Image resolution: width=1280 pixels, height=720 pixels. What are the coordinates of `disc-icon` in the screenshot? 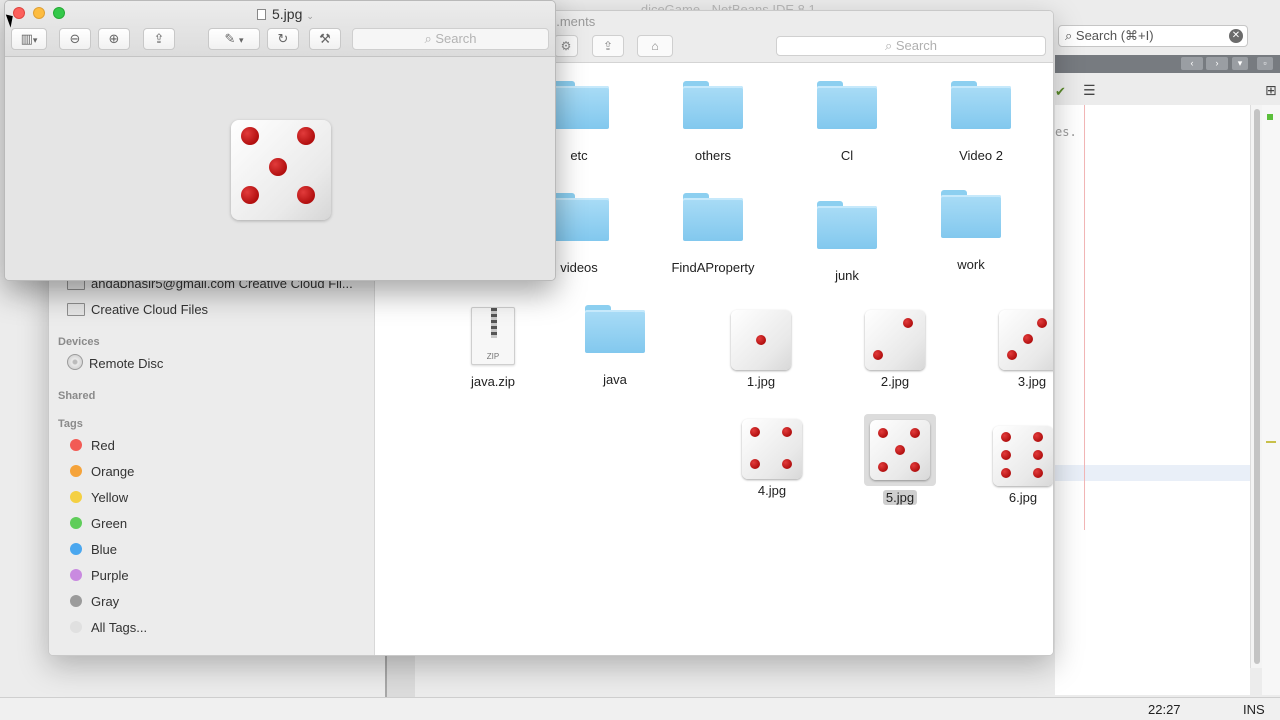 It's located at (75, 362).